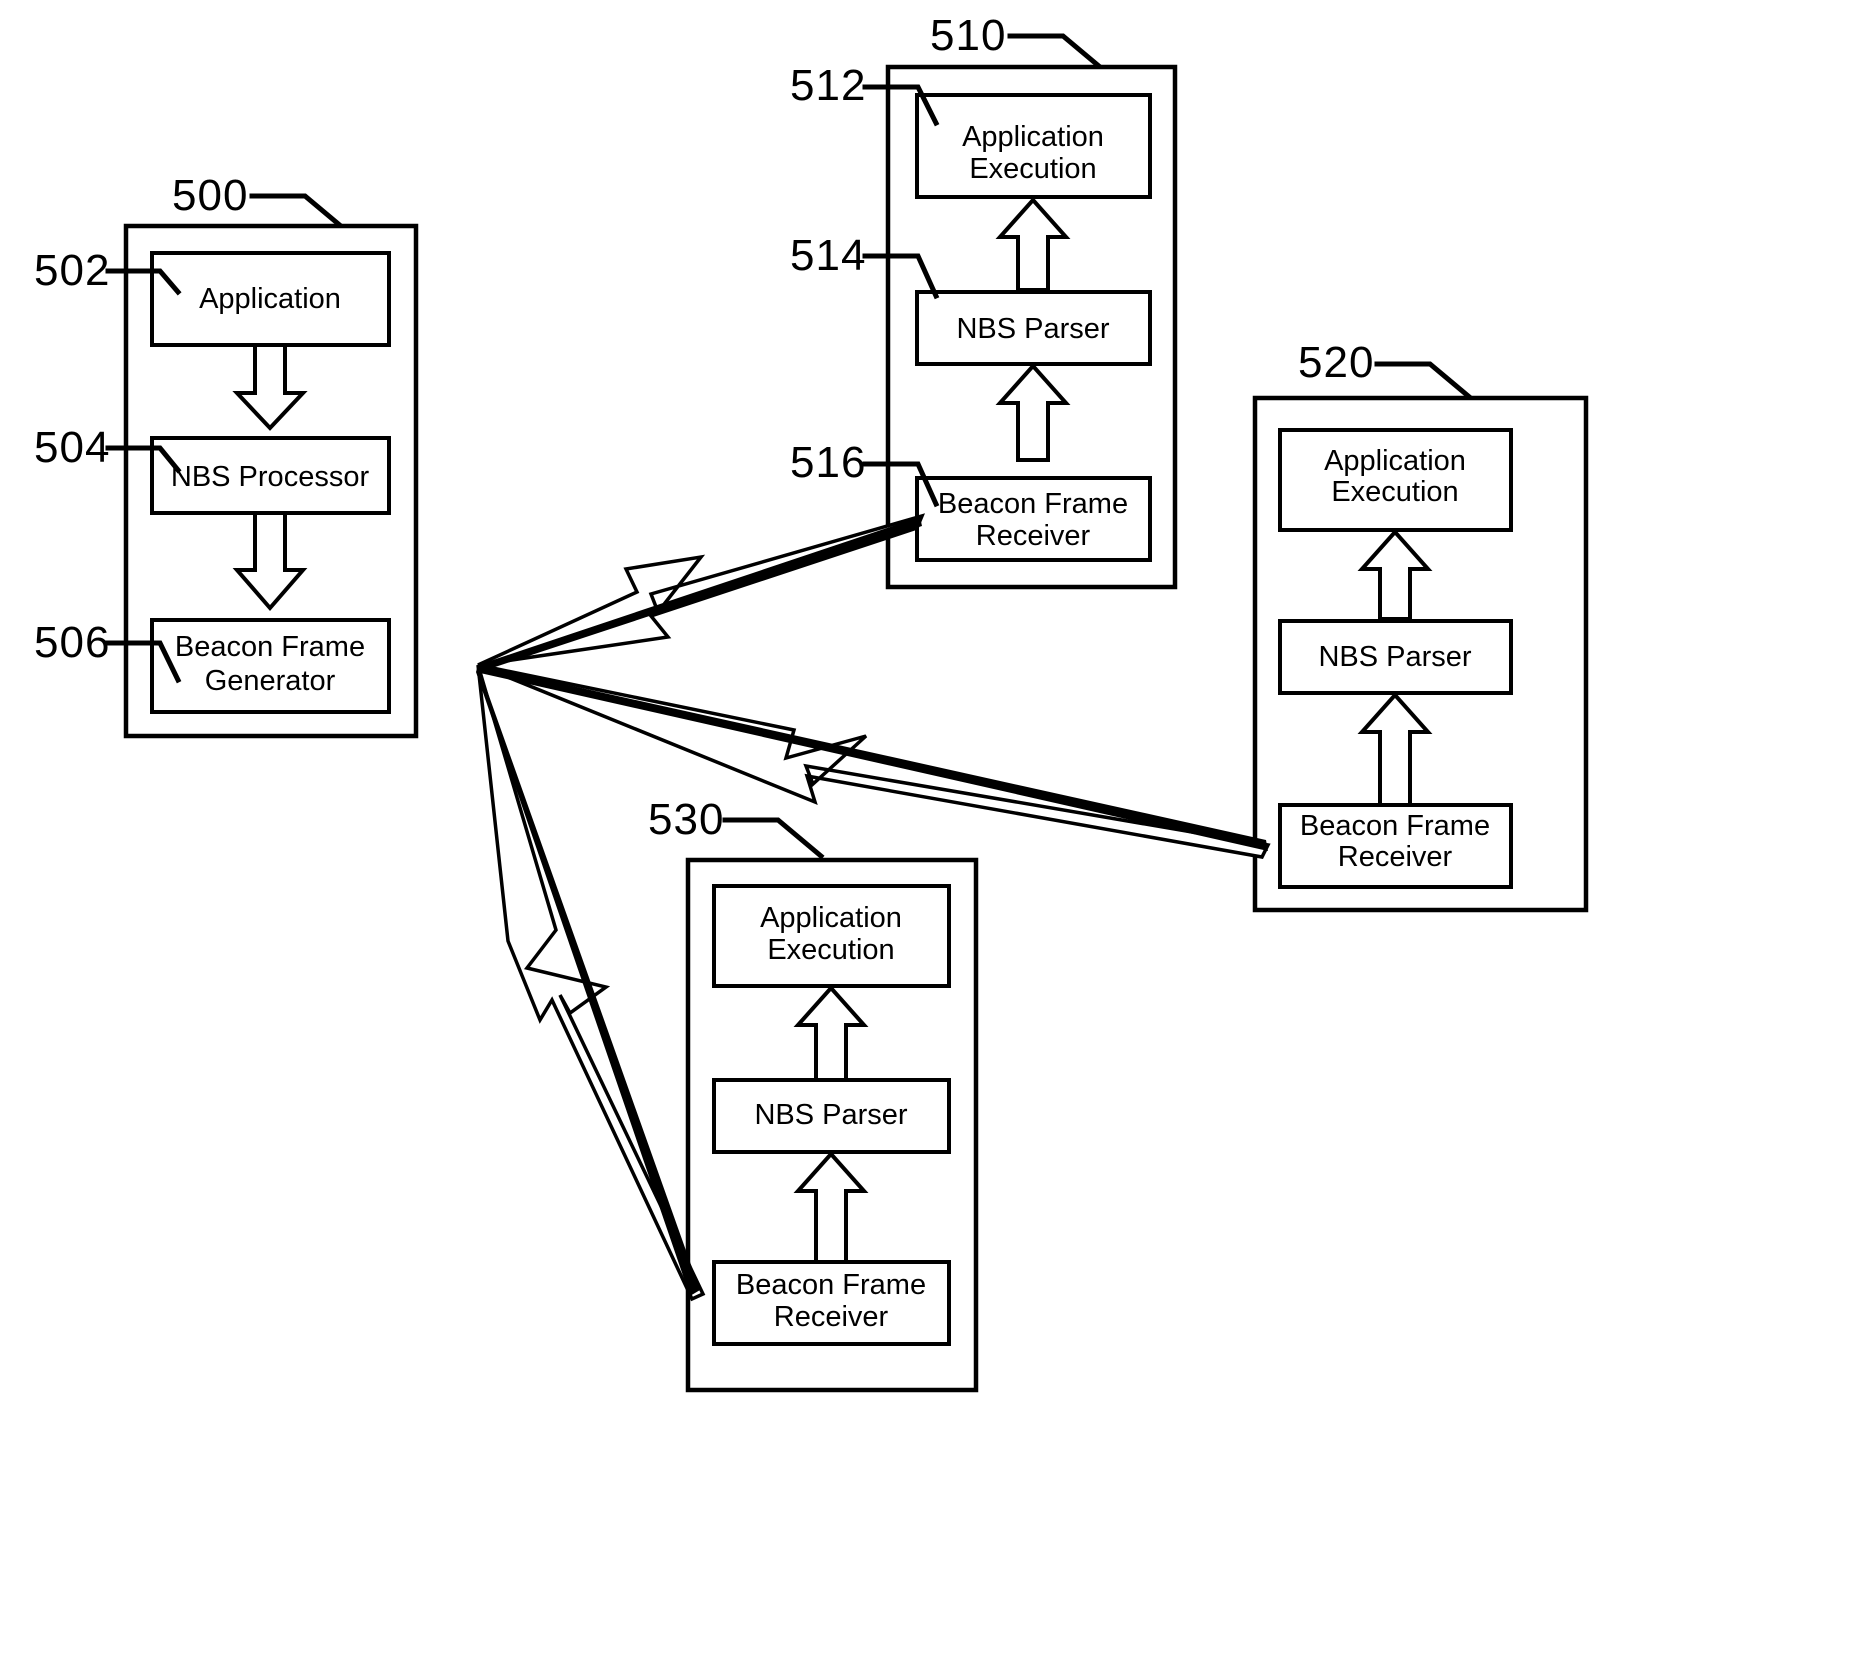 Image resolution: width=1863 pixels, height=1676 pixels. Describe the element at coordinates (1032, 169) in the screenshot. I see `box-application-execution-512-label-line2: Execution` at that location.